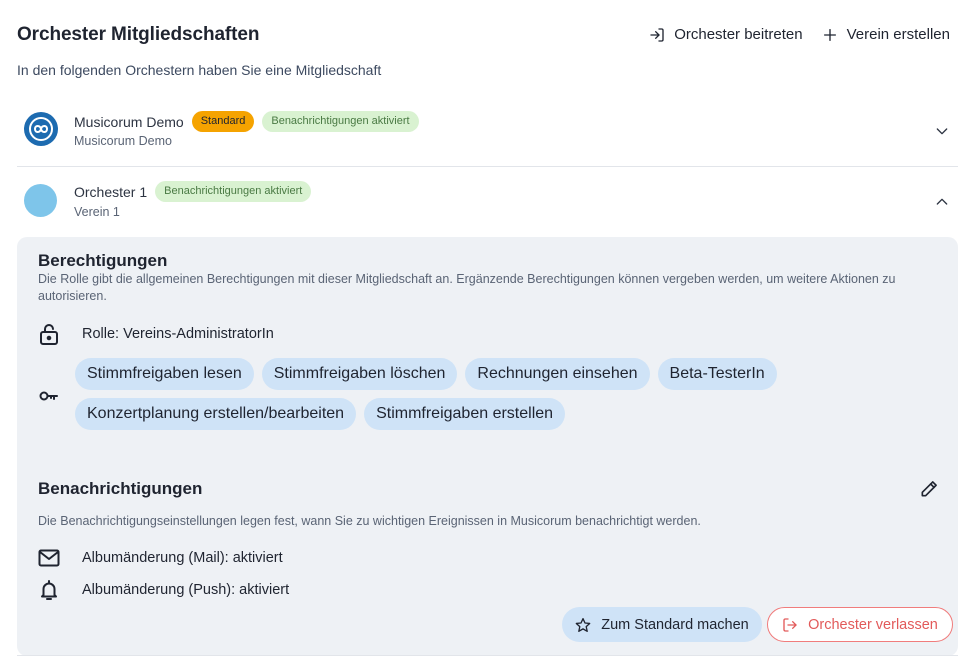 The image size is (977, 663). Describe the element at coordinates (138, 34) in the screenshot. I see `page-title: Orchester Mitgliedschaften` at that location.